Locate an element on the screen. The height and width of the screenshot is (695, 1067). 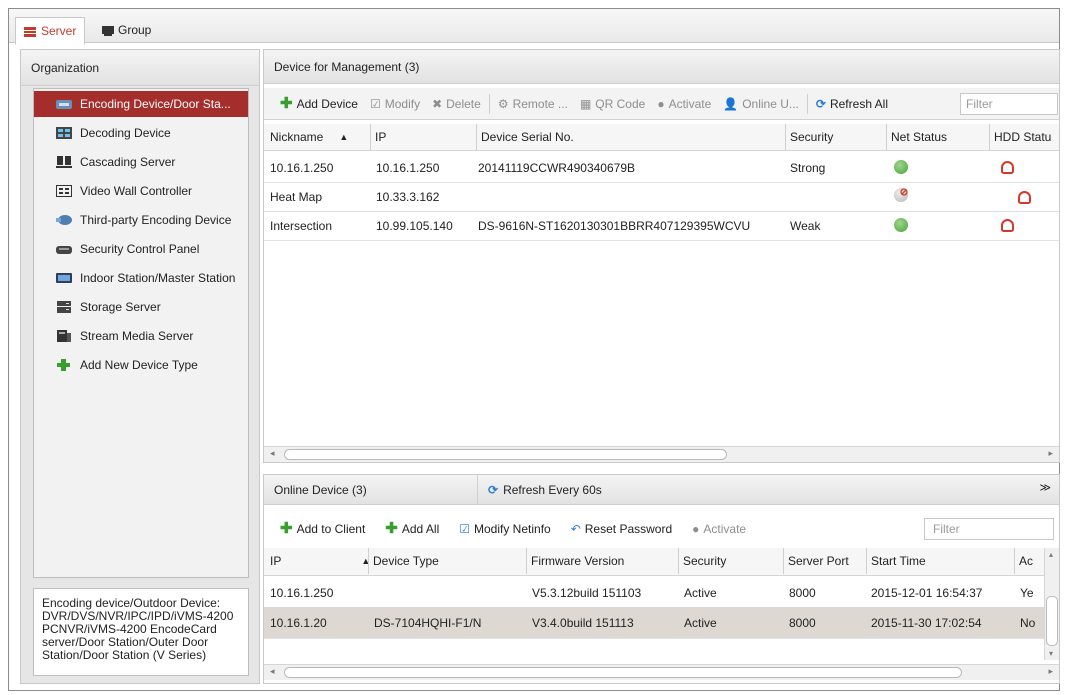
modify-icon: ☑ is located at coordinates (375, 103).